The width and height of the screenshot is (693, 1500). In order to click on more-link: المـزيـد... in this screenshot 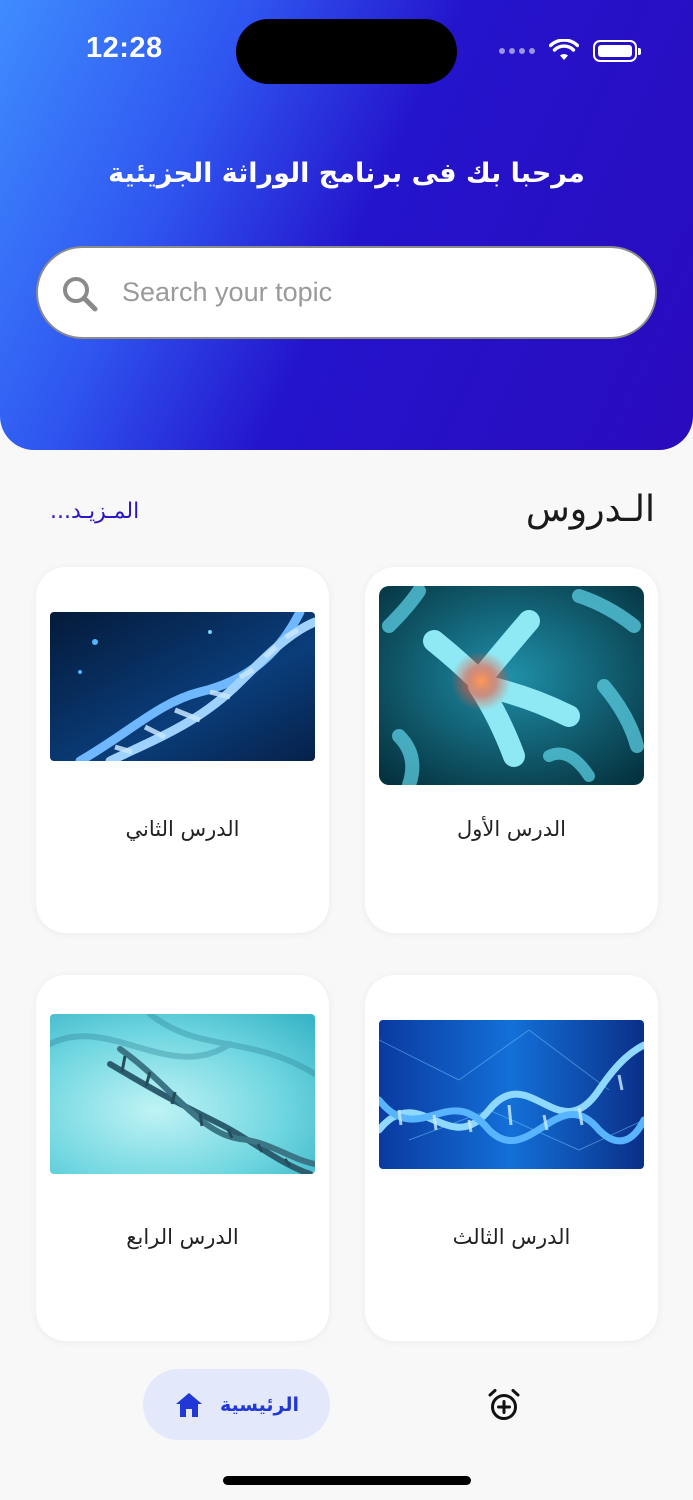, I will do `click(94, 511)`.